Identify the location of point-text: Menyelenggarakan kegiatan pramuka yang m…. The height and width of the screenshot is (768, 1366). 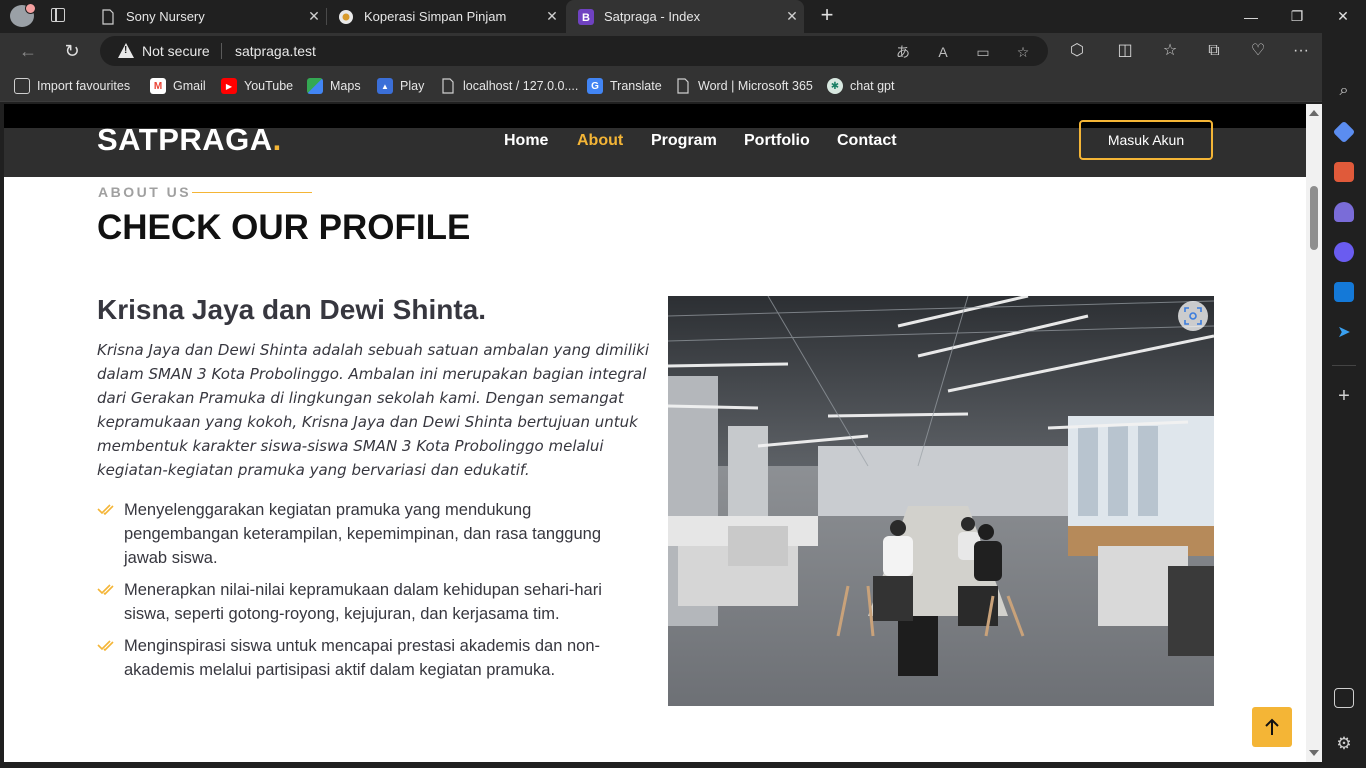
(362, 534).